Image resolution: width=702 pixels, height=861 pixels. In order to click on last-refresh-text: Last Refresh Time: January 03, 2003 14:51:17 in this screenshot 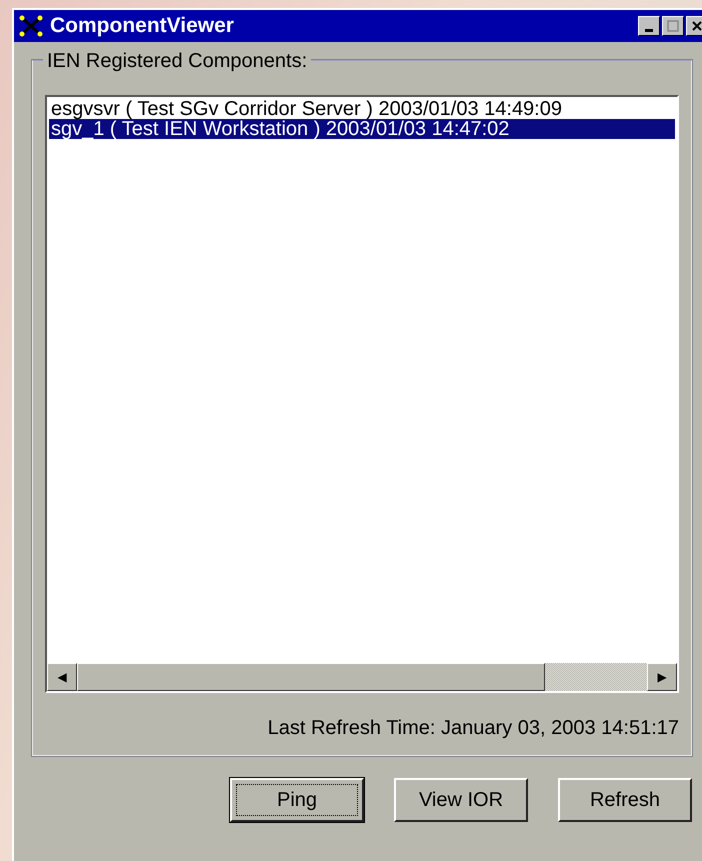, I will do `click(472, 728)`.